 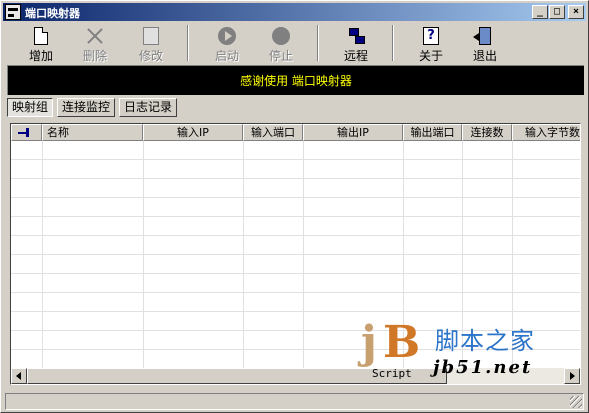 I want to click on pin-column-header, so click(x=26, y=132).